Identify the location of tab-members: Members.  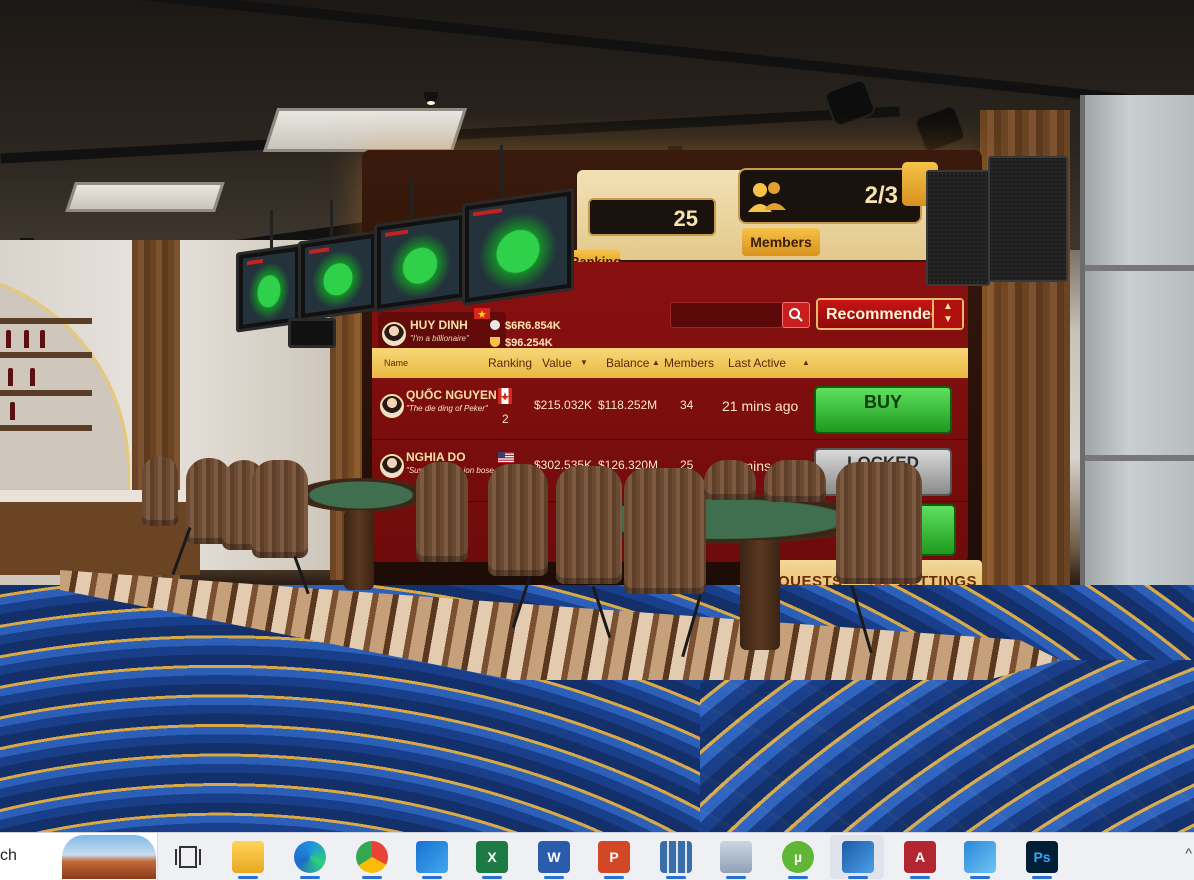
(781, 242).